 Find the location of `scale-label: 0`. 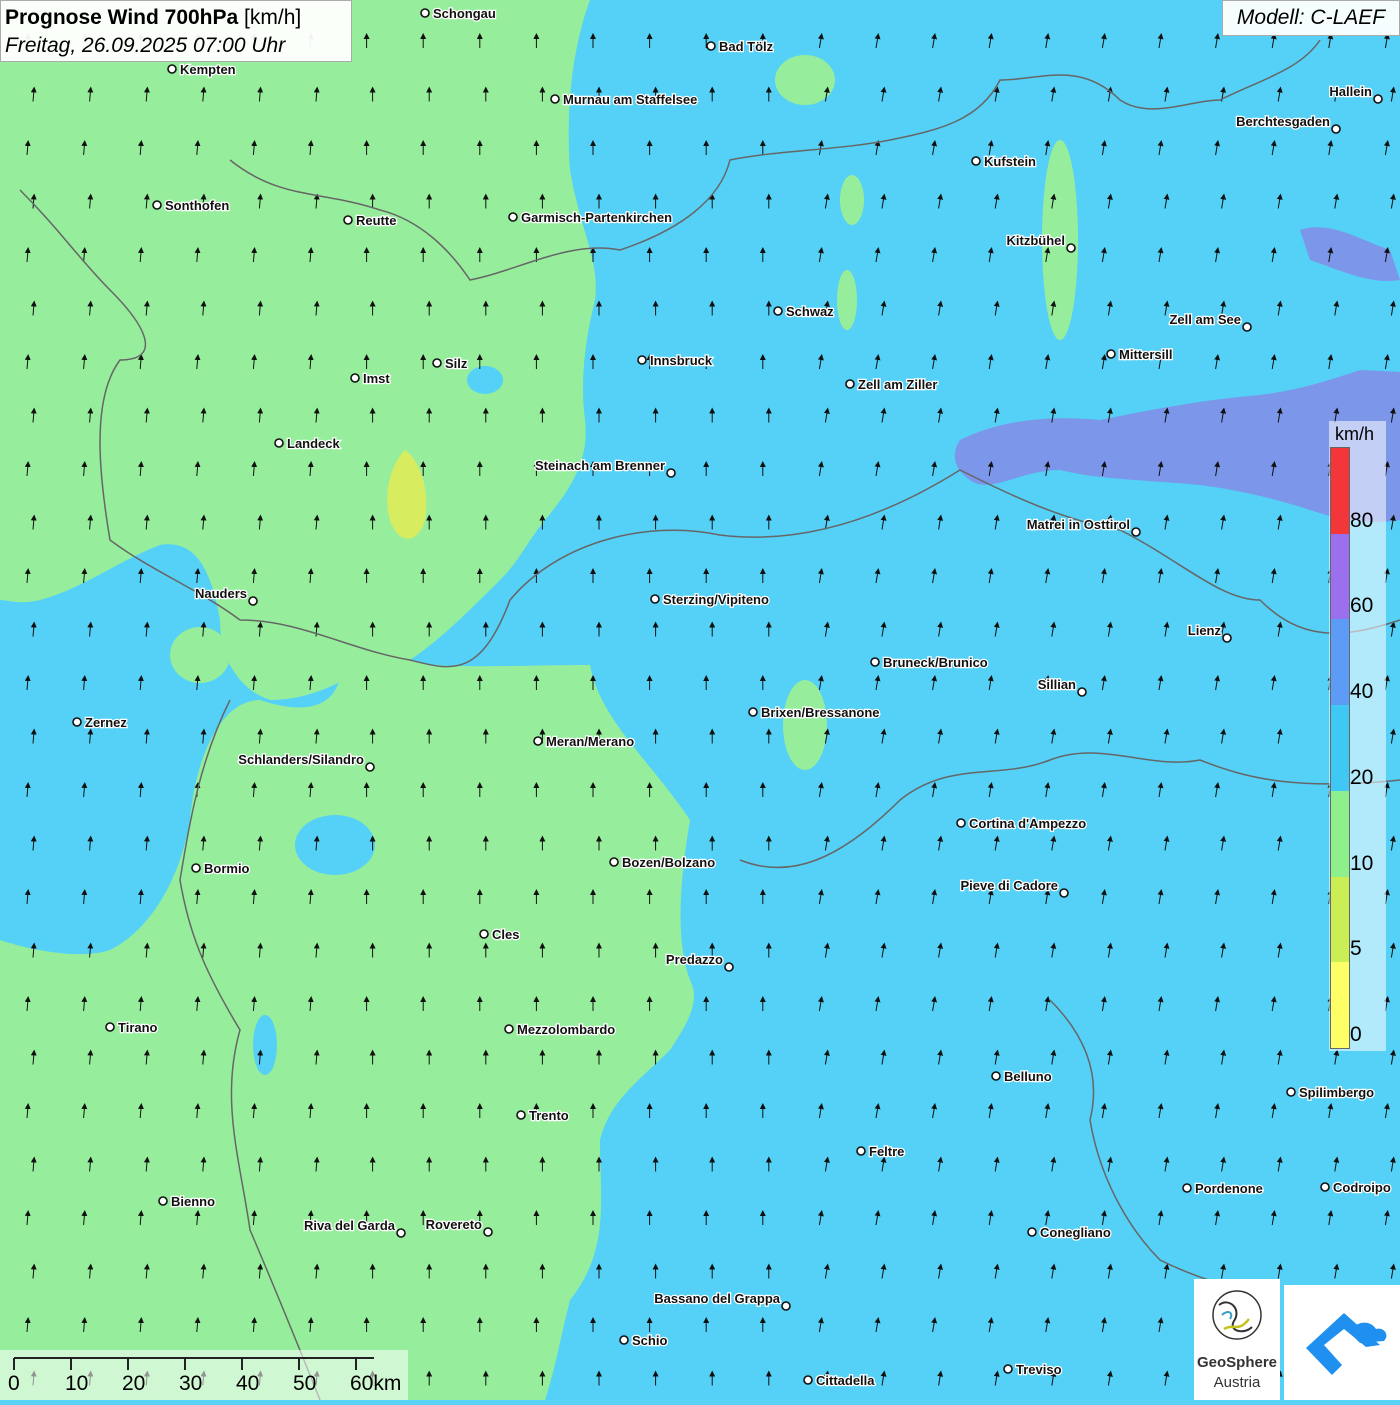

scale-label: 0 is located at coordinates (14, 1383).